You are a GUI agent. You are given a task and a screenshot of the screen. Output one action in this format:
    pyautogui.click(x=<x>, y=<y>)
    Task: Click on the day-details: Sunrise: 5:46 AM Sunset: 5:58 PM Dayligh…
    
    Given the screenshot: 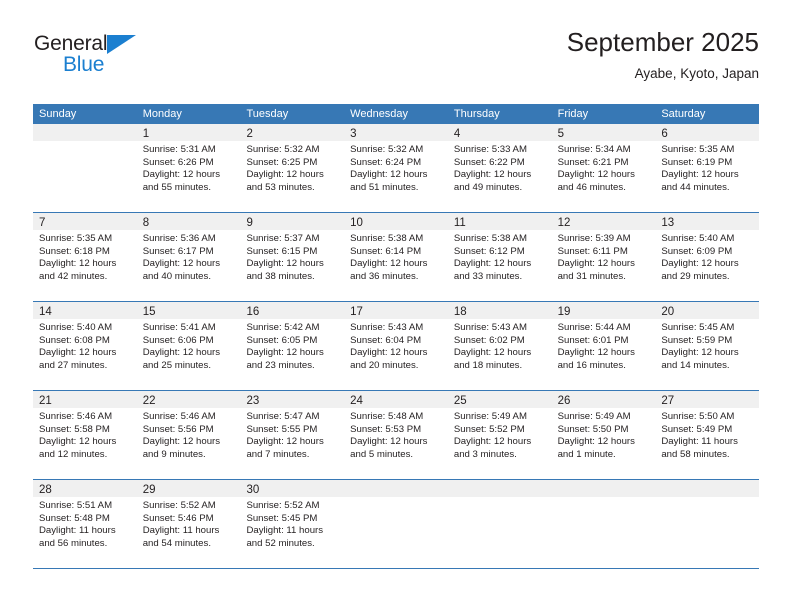 What is the action you would take?
    pyautogui.click(x=85, y=434)
    